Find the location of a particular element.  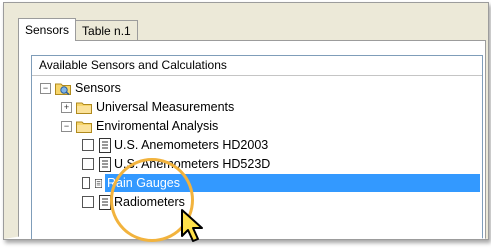

tab-bar: Sensors Table n.1 is located at coordinates (78, 29).